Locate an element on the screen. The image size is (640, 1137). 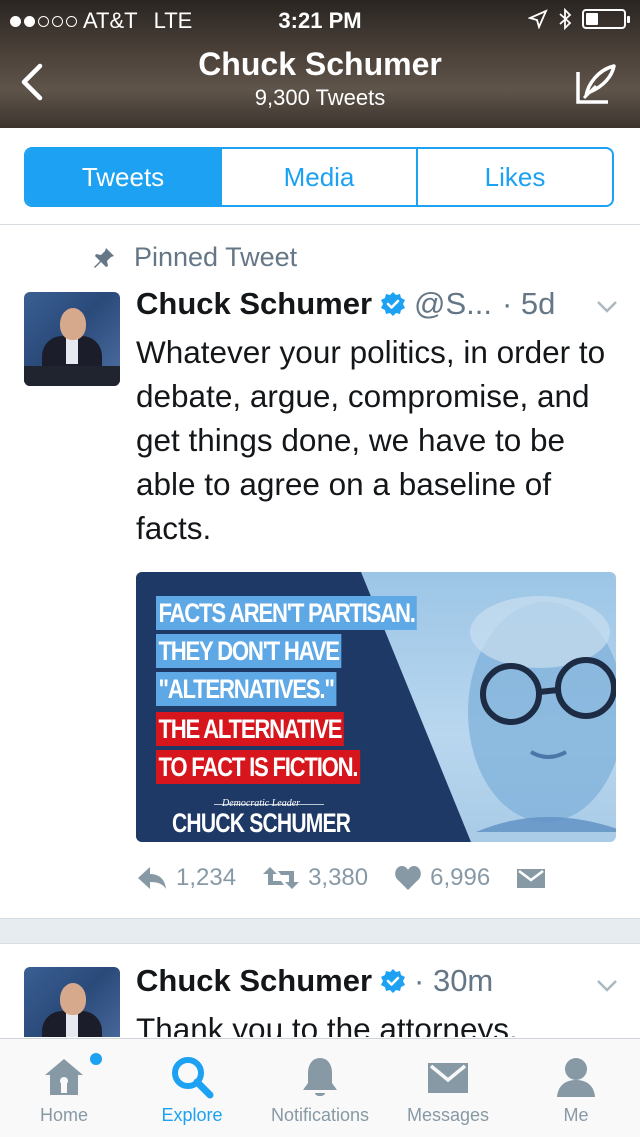
pinned-tweet-label: Pinned Tweet is located at coordinates (194, 257).